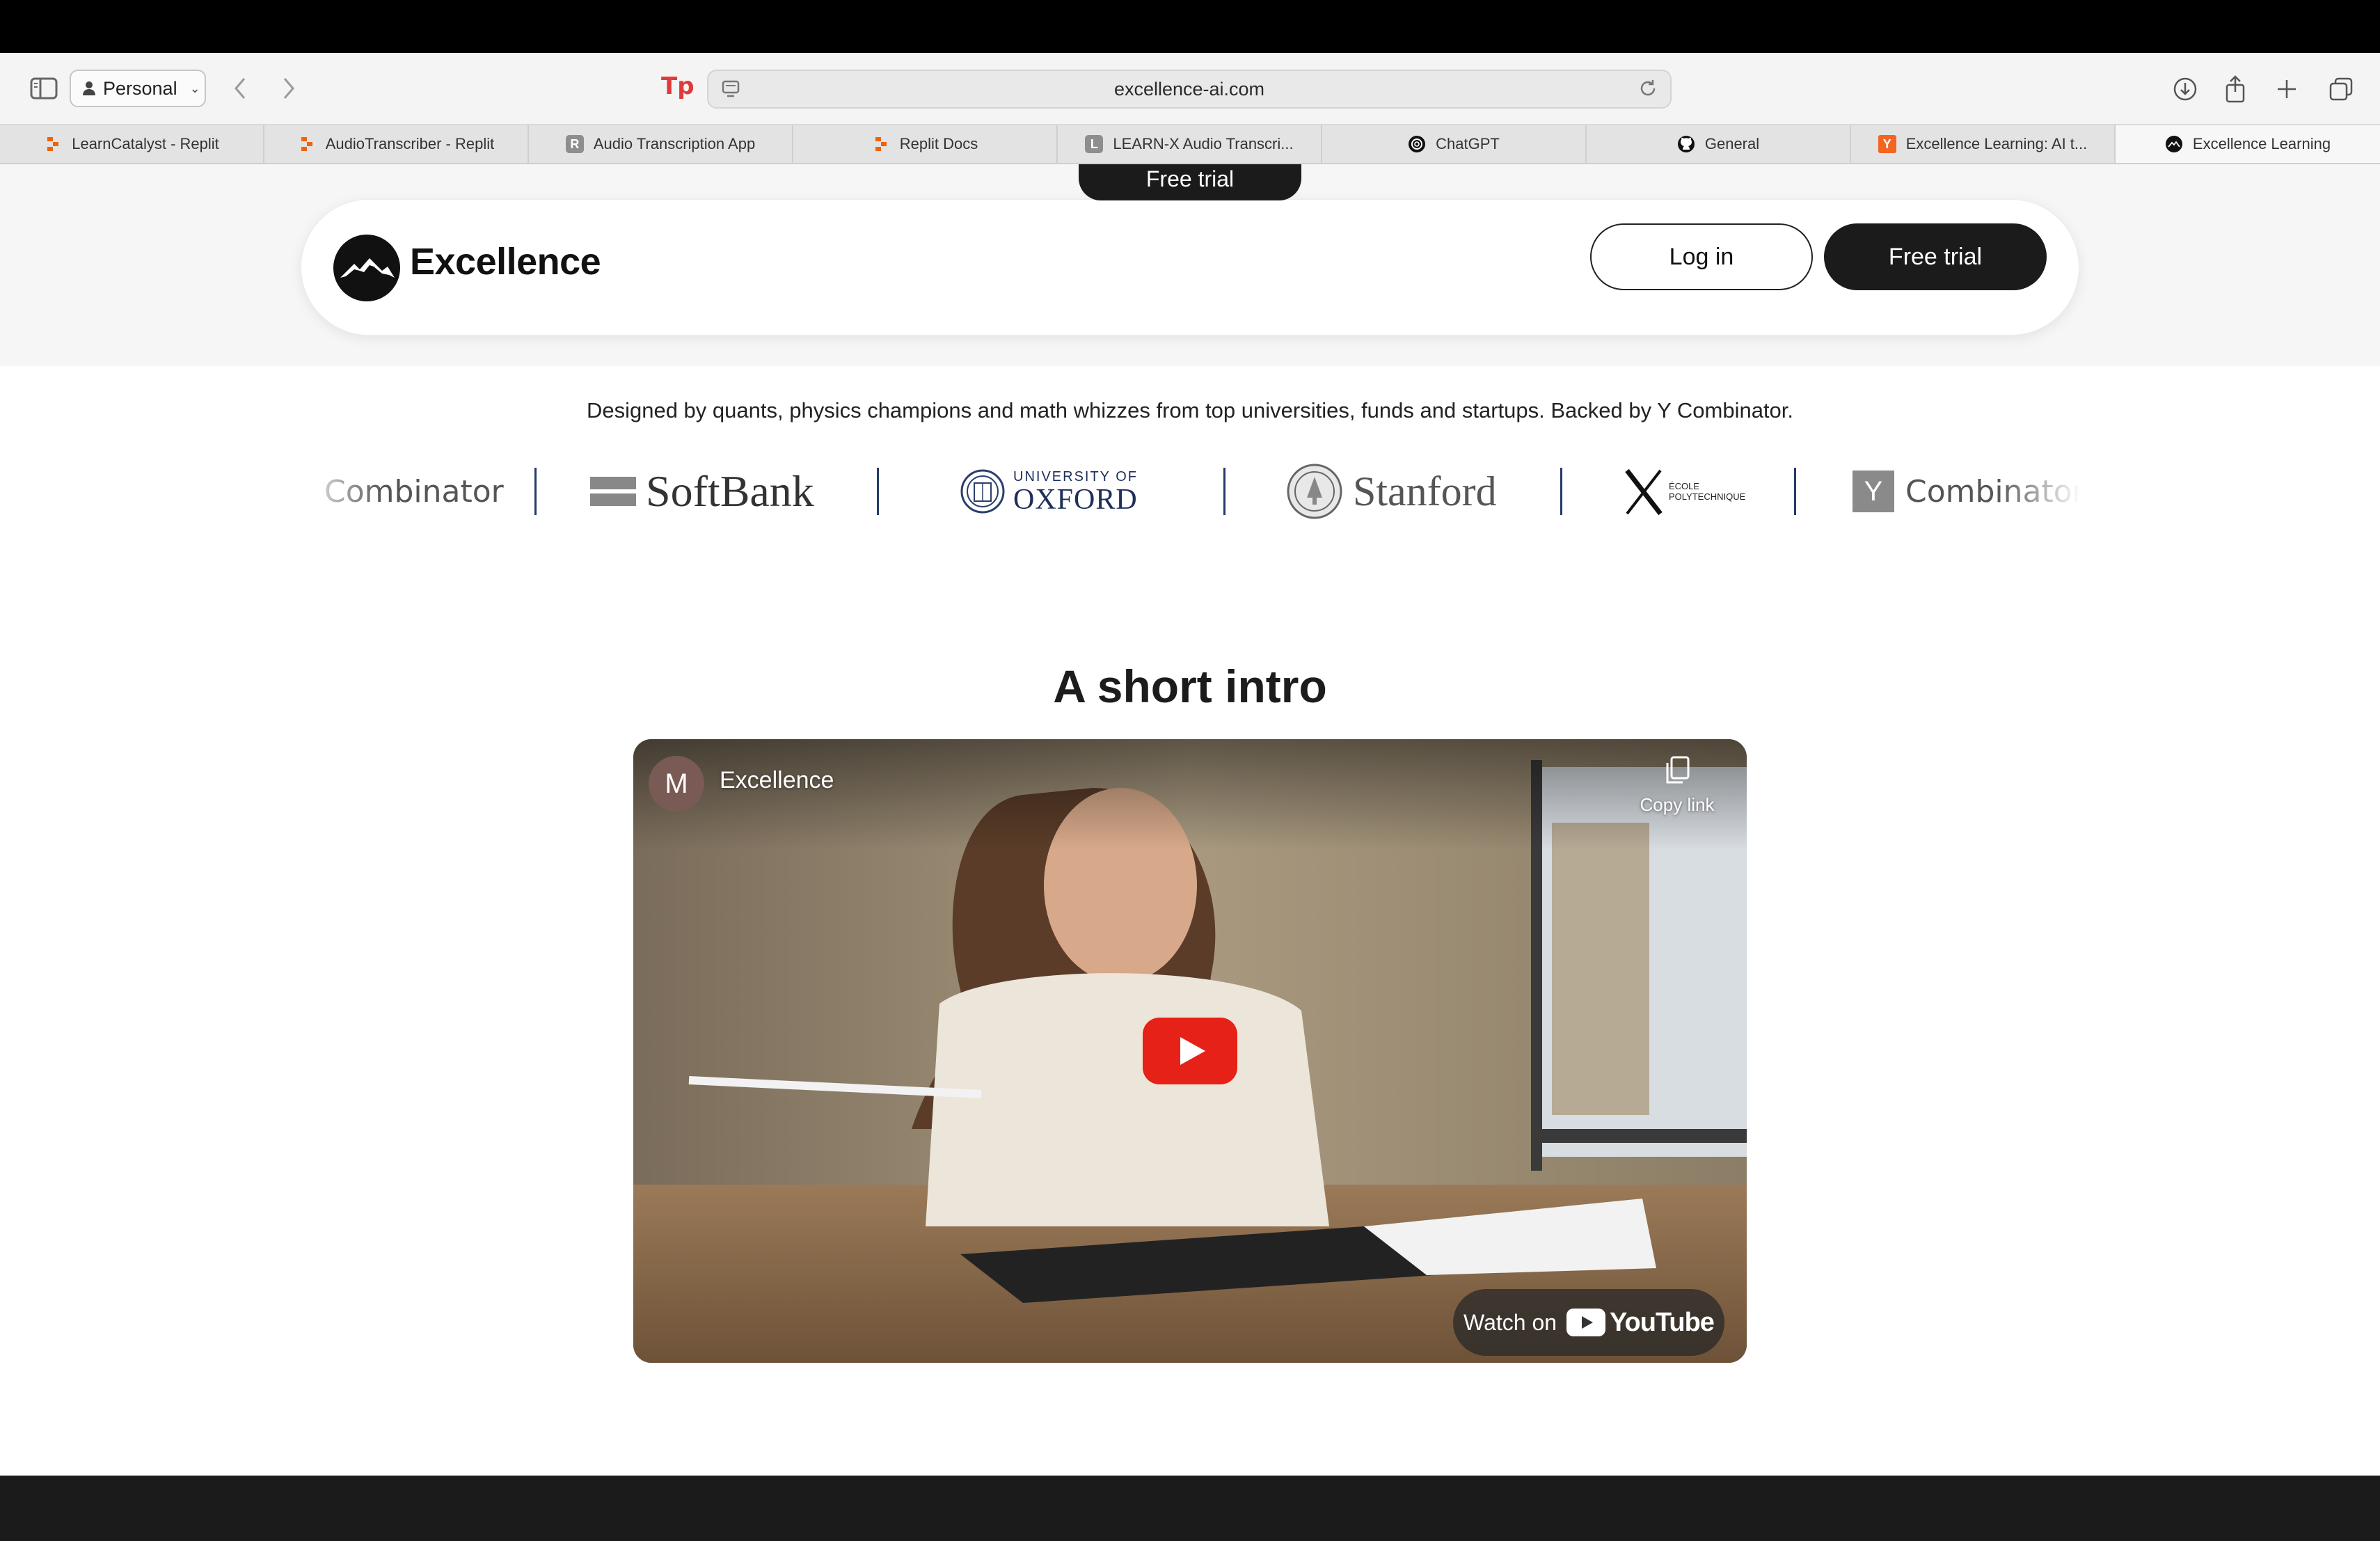  What do you see at coordinates (574, 144) in the screenshot?
I see `letter-r-icon: R` at bounding box center [574, 144].